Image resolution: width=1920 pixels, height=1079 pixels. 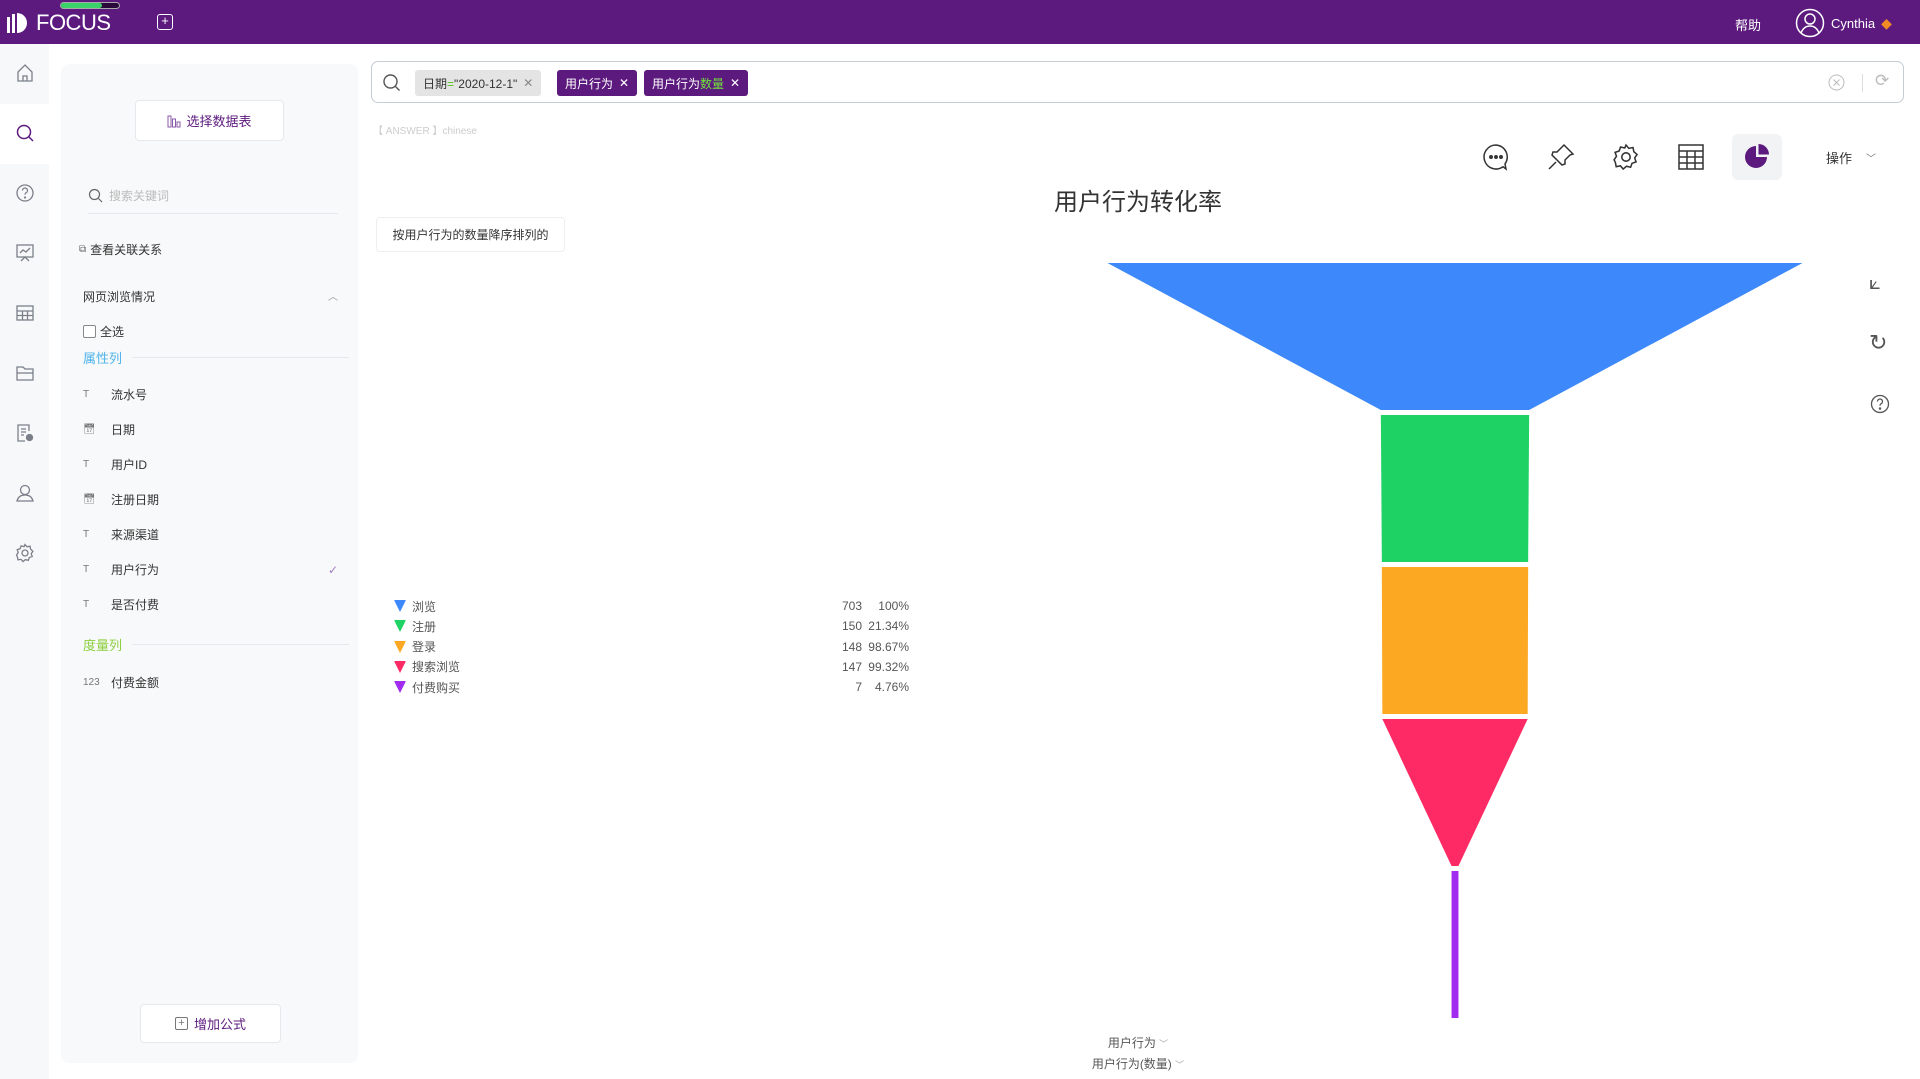 What do you see at coordinates (1496, 157) in the screenshot?
I see `comment-button` at bounding box center [1496, 157].